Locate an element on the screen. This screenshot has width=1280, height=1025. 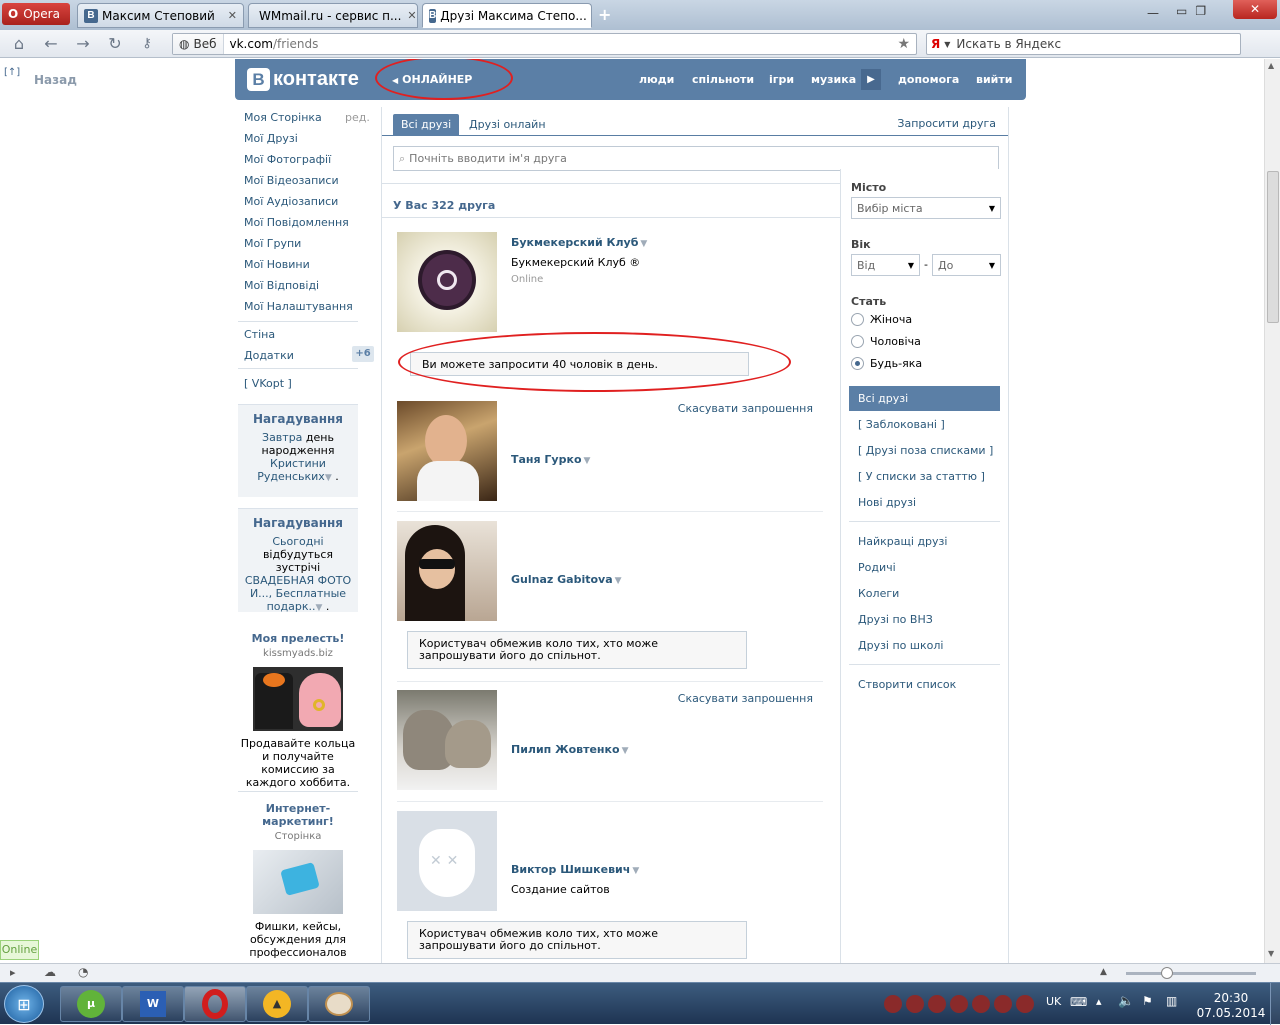
vk-logo: В контакте is located at coordinates (303, 79).